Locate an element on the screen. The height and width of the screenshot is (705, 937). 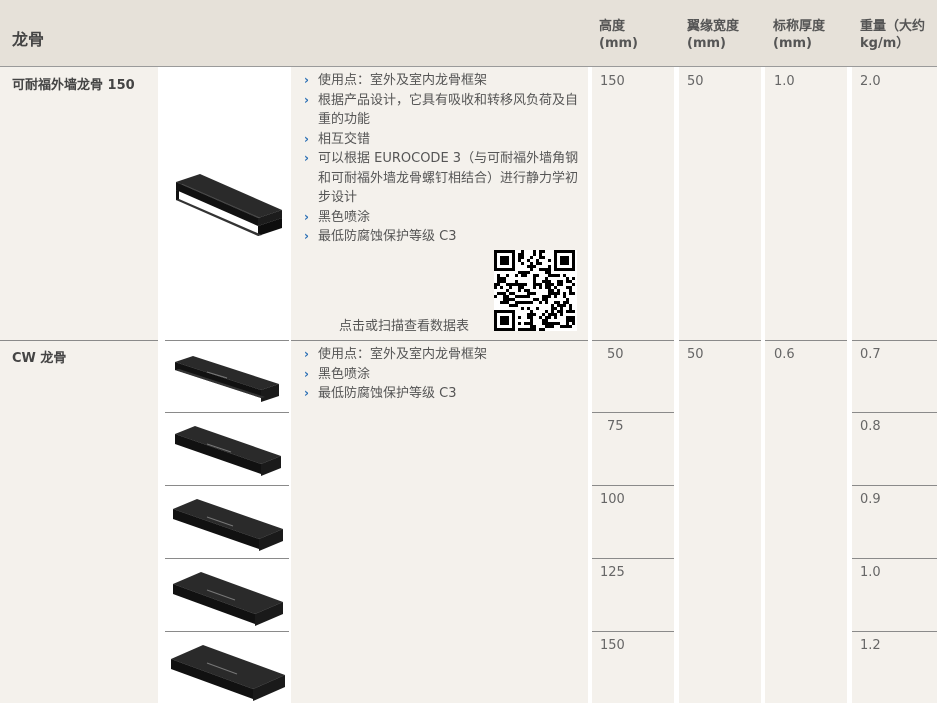
cell-height-cw-5: 150 is located at coordinates (612, 645).